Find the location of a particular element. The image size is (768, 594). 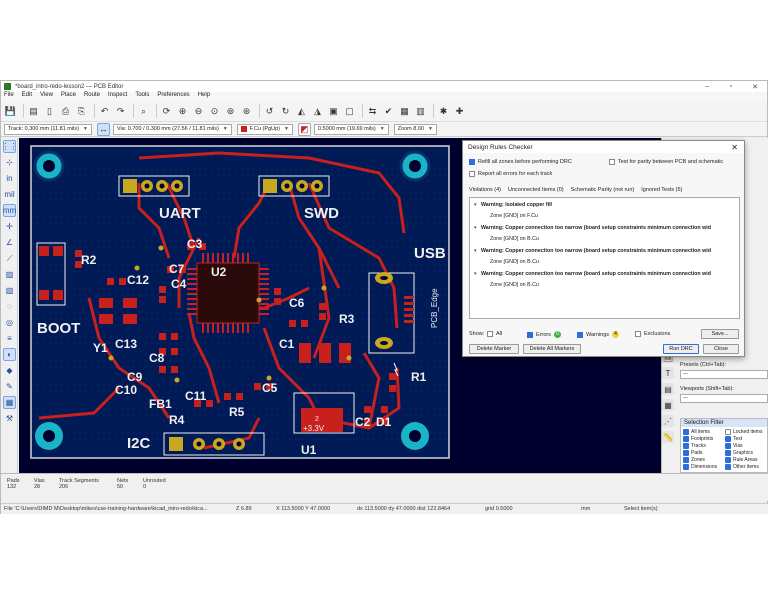

ratsnest-icon: ⟋ is located at coordinates (9, 258).